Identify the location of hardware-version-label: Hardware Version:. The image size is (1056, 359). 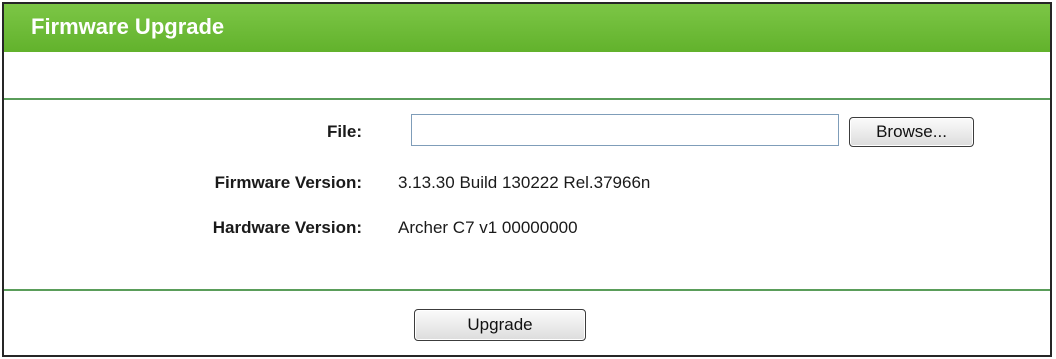
(287, 227).